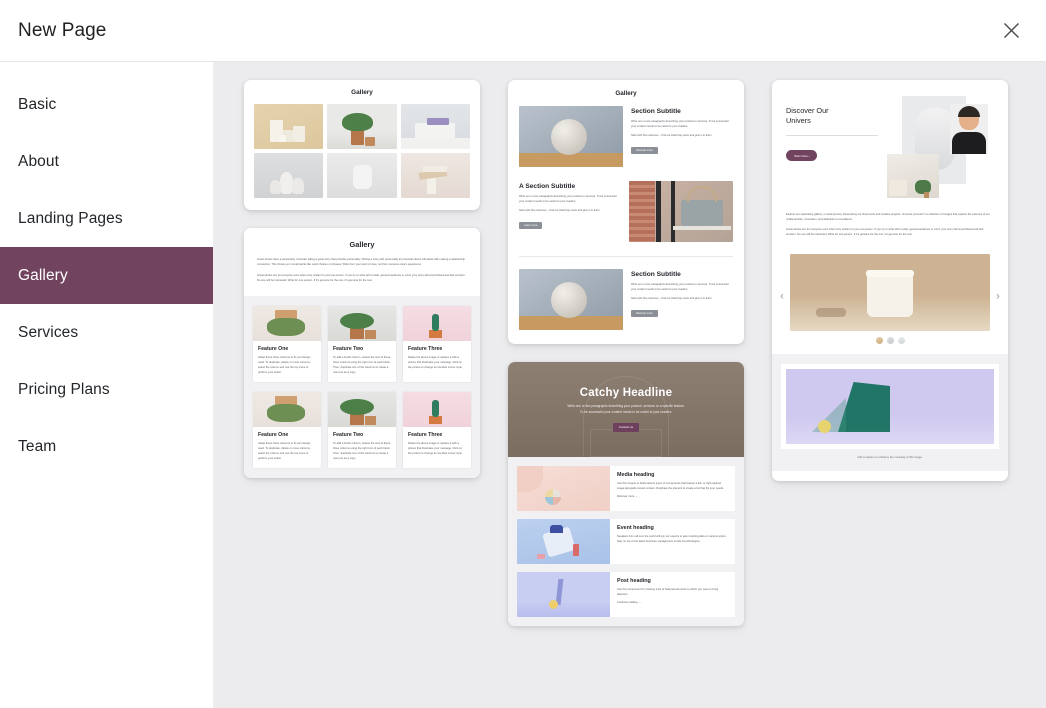  Describe the element at coordinates (832, 135) in the screenshot. I see `discover-divider` at that location.